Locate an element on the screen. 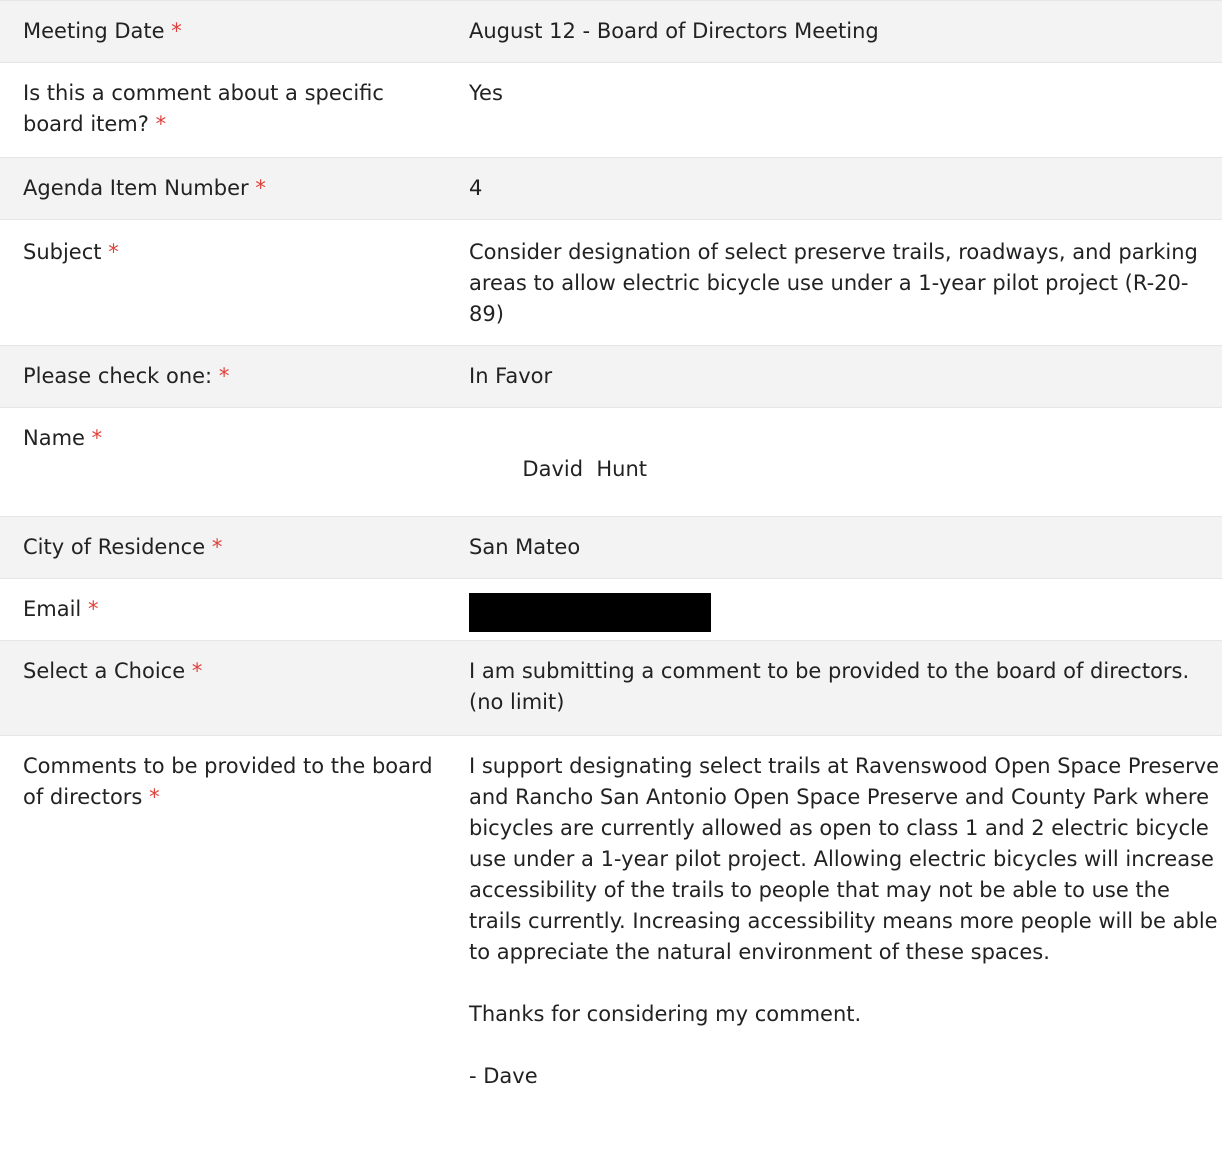  field-value: San Mateo is located at coordinates (834, 547).